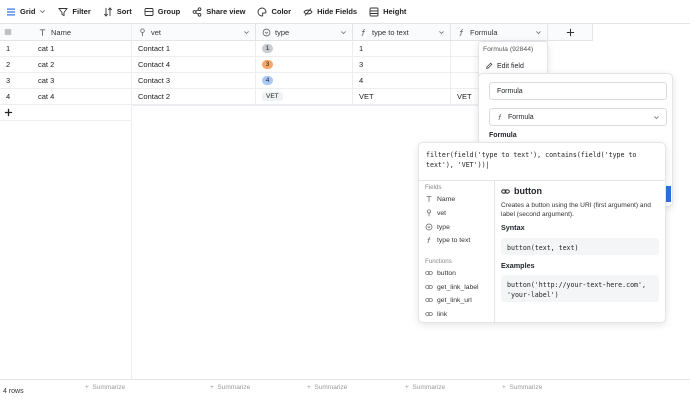 This screenshot has height=403, width=690. I want to click on cell-vet: Contact 3, so click(194, 81).